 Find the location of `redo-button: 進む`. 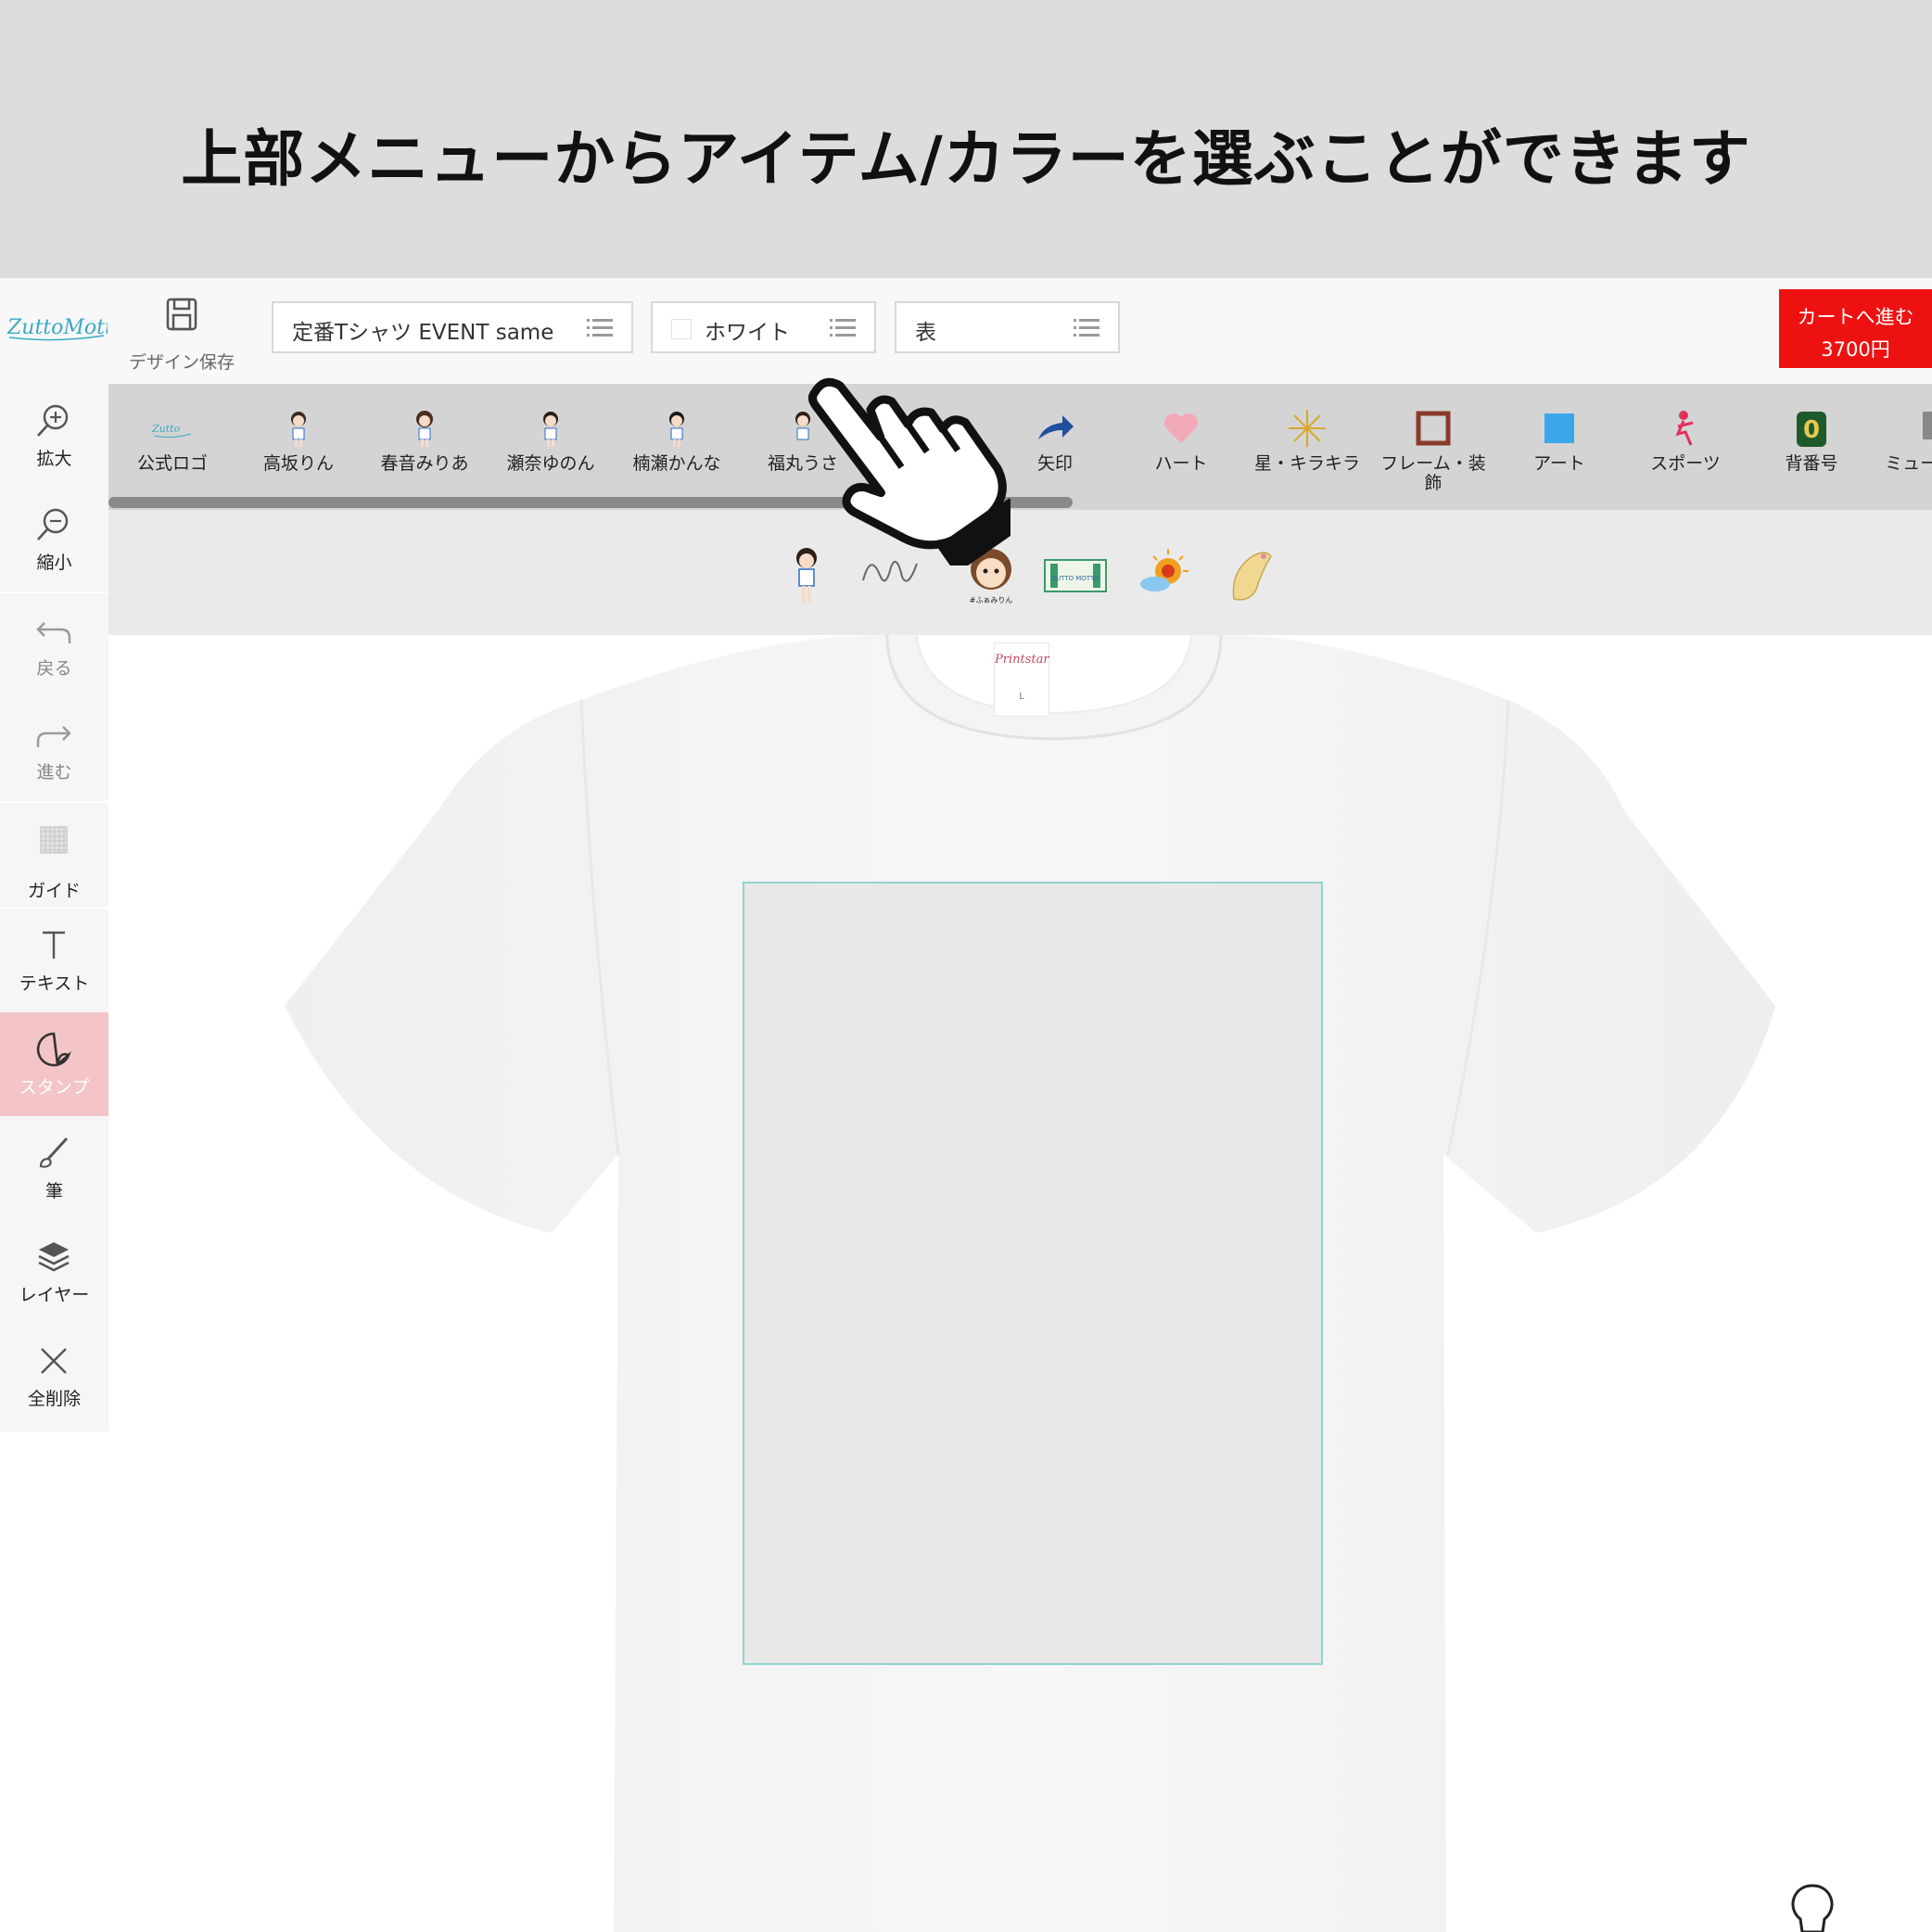

redo-button: 進む is located at coordinates (54, 749).